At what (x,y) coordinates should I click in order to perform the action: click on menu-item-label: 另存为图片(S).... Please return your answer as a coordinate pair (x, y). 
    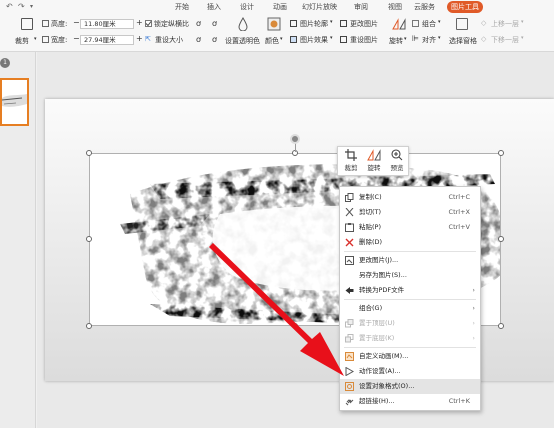
    Looking at the image, I should click on (383, 275).